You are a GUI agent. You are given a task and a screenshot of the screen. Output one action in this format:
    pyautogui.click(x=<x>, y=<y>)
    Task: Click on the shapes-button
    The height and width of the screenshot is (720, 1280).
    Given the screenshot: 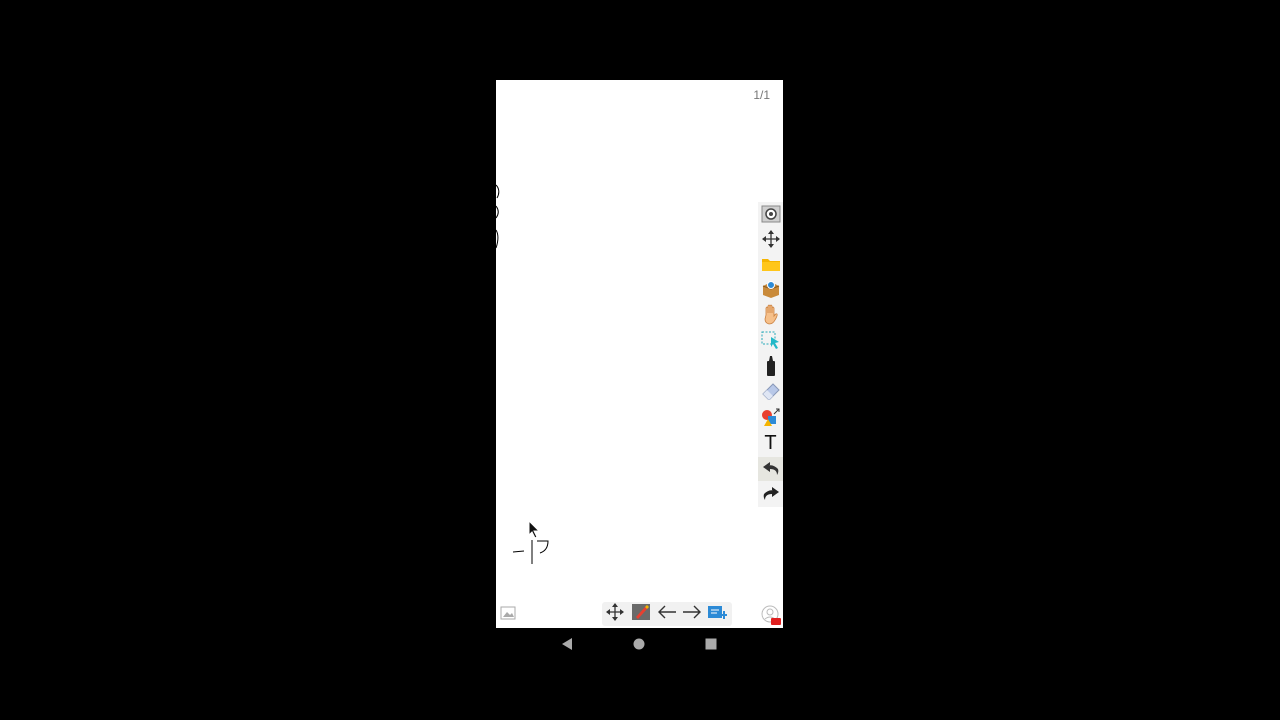 What is the action you would take?
    pyautogui.click(x=770, y=417)
    